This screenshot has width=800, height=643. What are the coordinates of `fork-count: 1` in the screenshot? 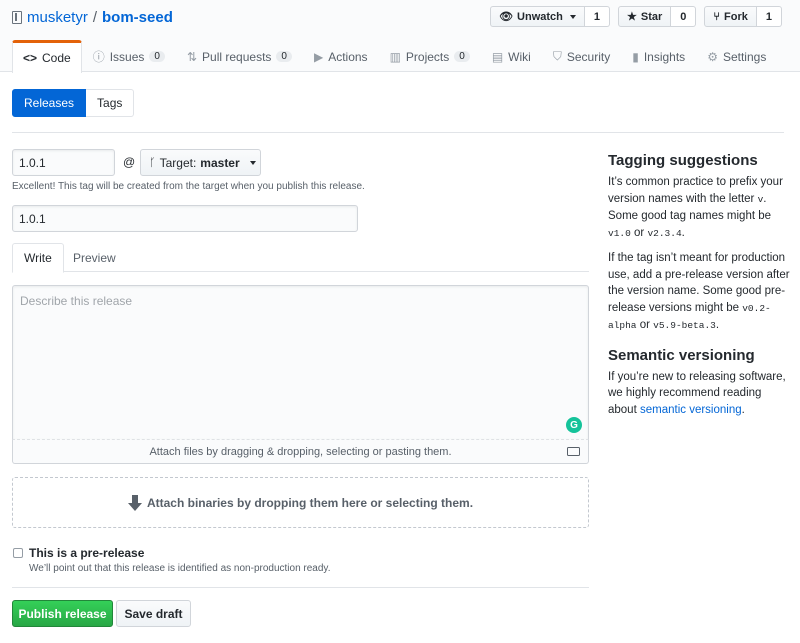 It's located at (769, 16).